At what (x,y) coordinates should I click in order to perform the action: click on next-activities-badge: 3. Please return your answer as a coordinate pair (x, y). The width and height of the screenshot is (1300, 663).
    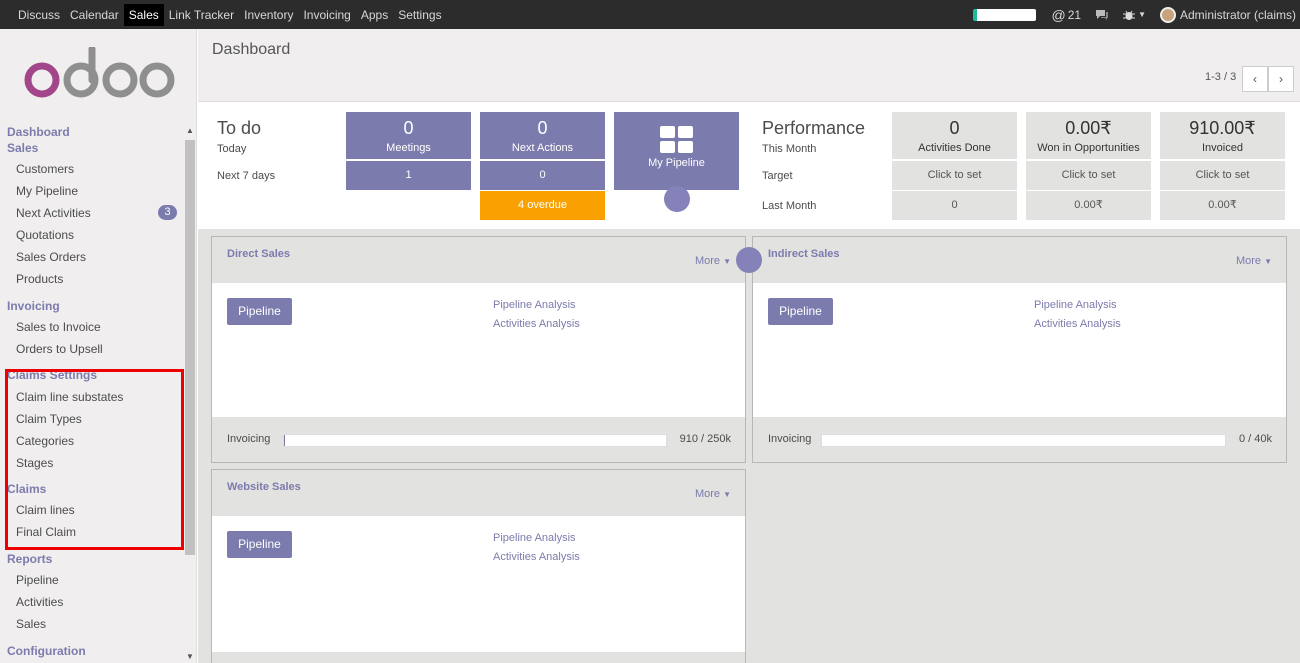
    Looking at the image, I should click on (167, 212).